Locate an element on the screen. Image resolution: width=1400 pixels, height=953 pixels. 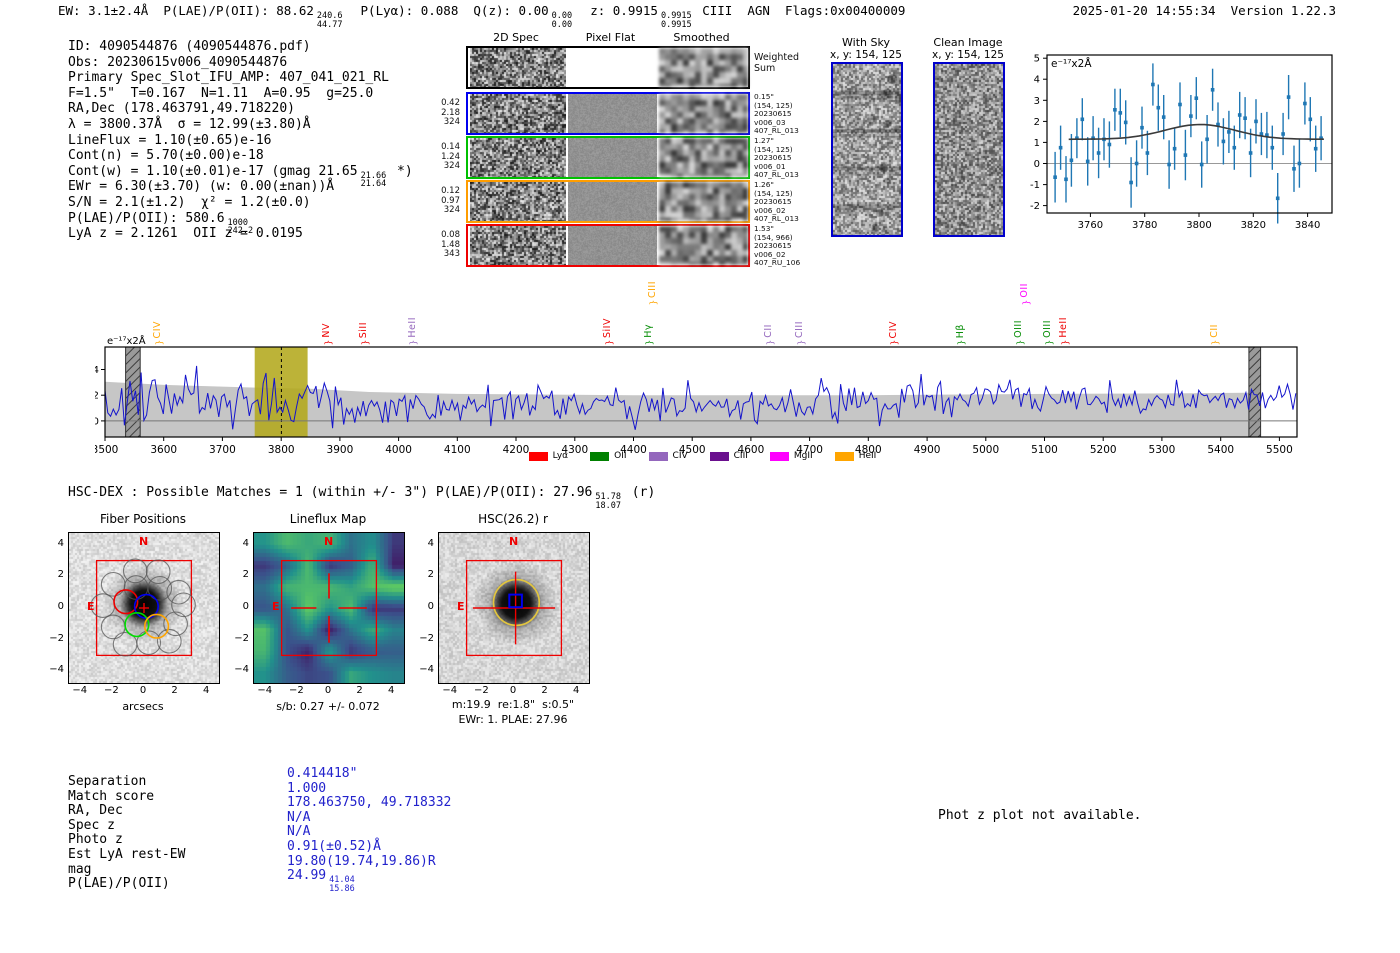
line-fit-chart: -2 -1 0 1 2 3 4 5 3760 3780 3800 3820 3840 e⁻¹⁷x2Å is located at coordinates (1190, 144).